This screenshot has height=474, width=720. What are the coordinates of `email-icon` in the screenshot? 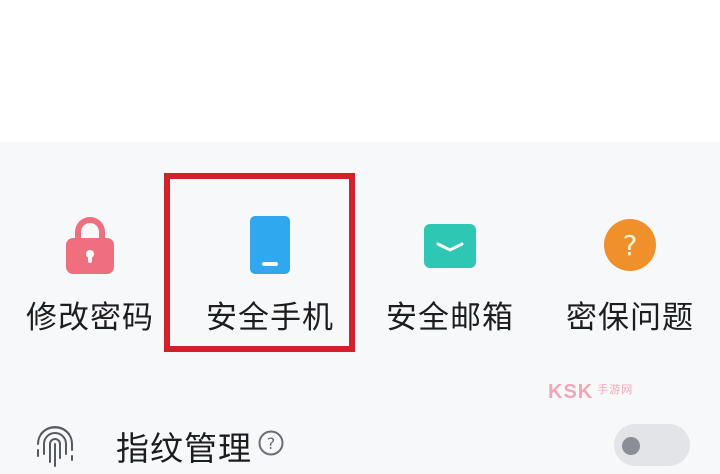 It's located at (450, 246).